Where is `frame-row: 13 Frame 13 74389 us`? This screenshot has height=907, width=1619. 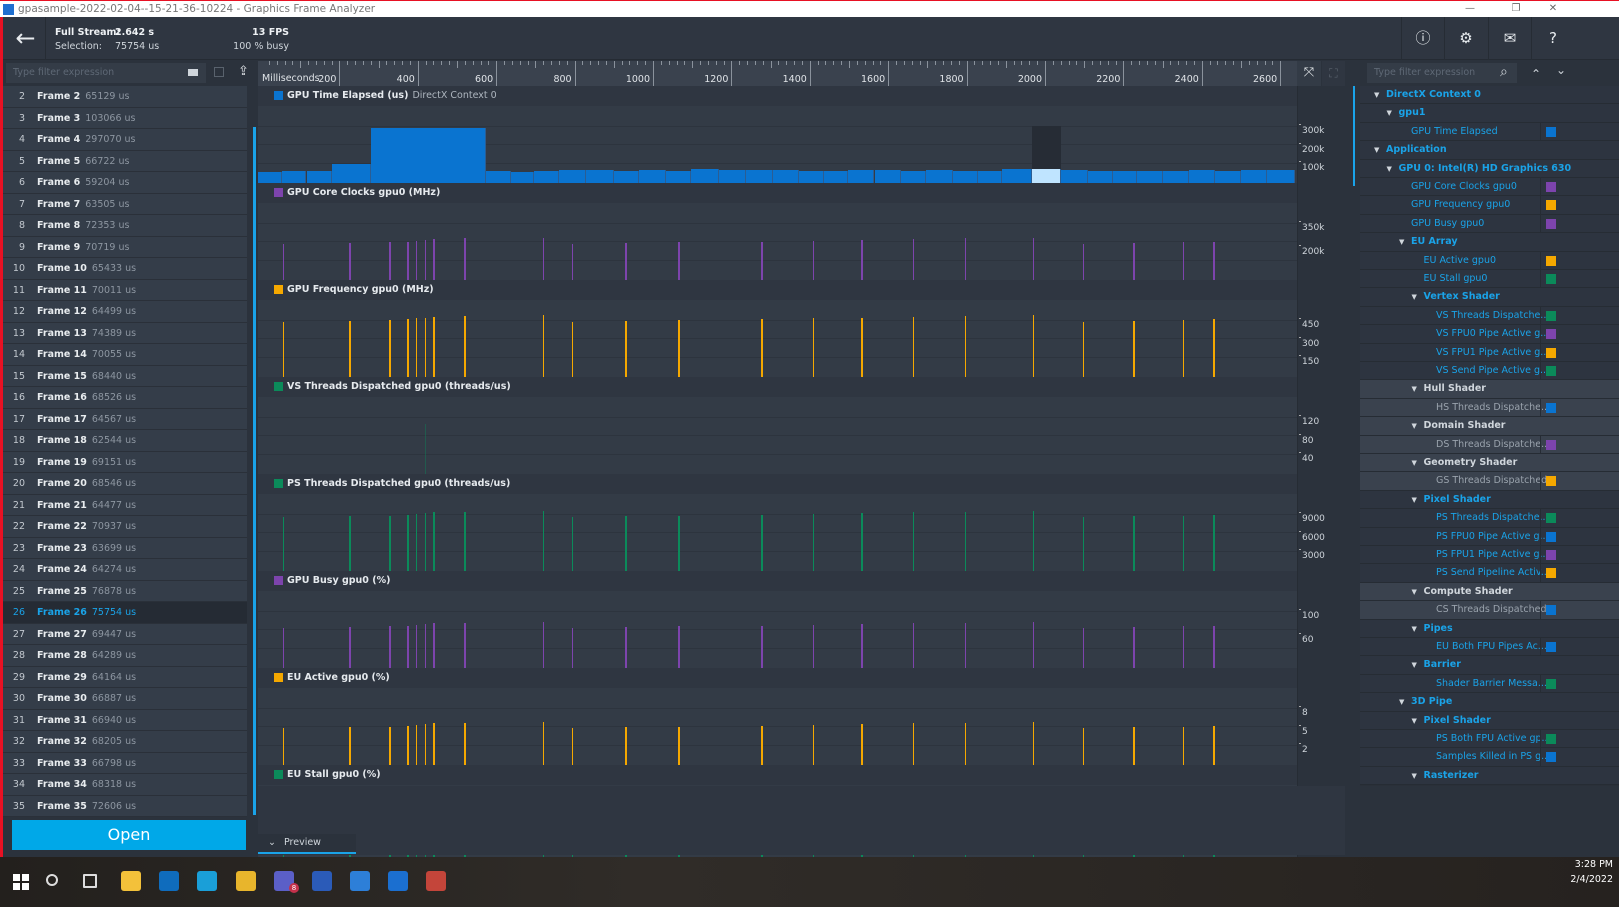
frame-row: 13 Frame 13 74389 us is located at coordinates (125, 333).